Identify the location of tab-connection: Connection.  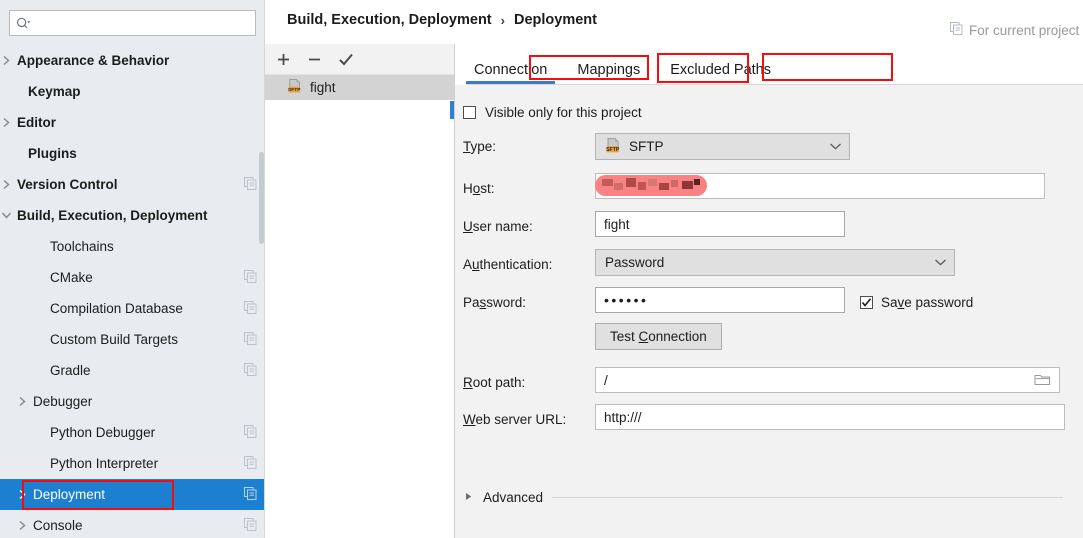
(511, 72).